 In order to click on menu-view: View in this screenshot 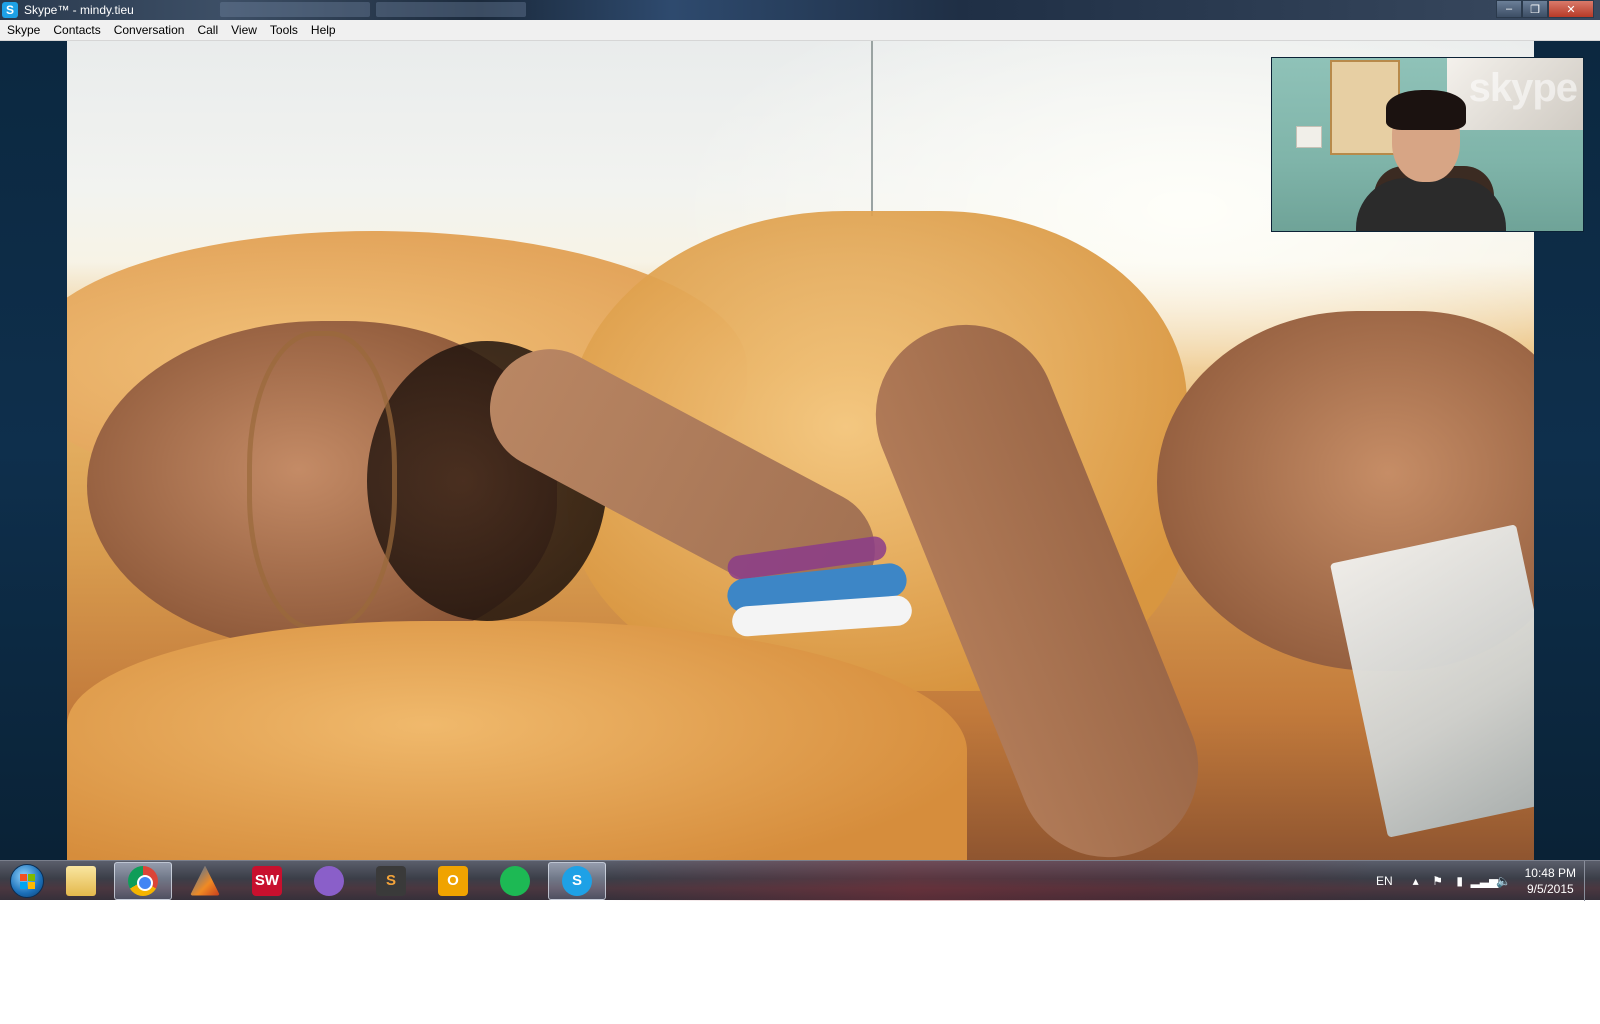, I will do `click(244, 30)`.